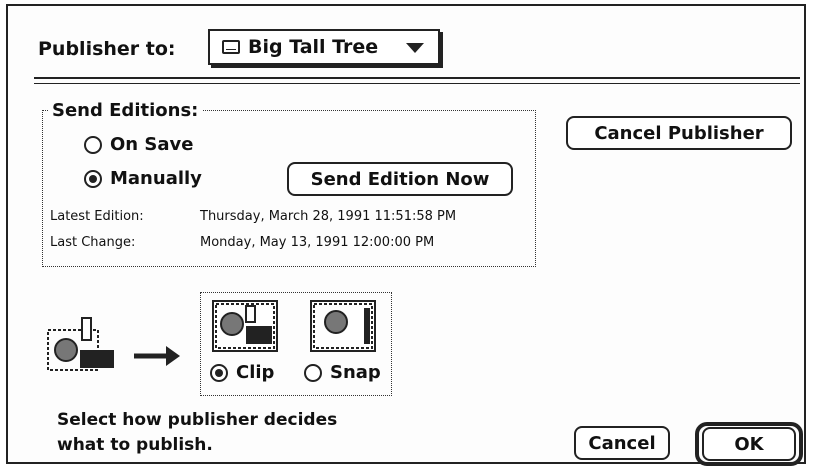 This screenshot has height=473, width=818. Describe the element at coordinates (400, 179) in the screenshot. I see `send-edition-now-button: Send Edition Now` at that location.